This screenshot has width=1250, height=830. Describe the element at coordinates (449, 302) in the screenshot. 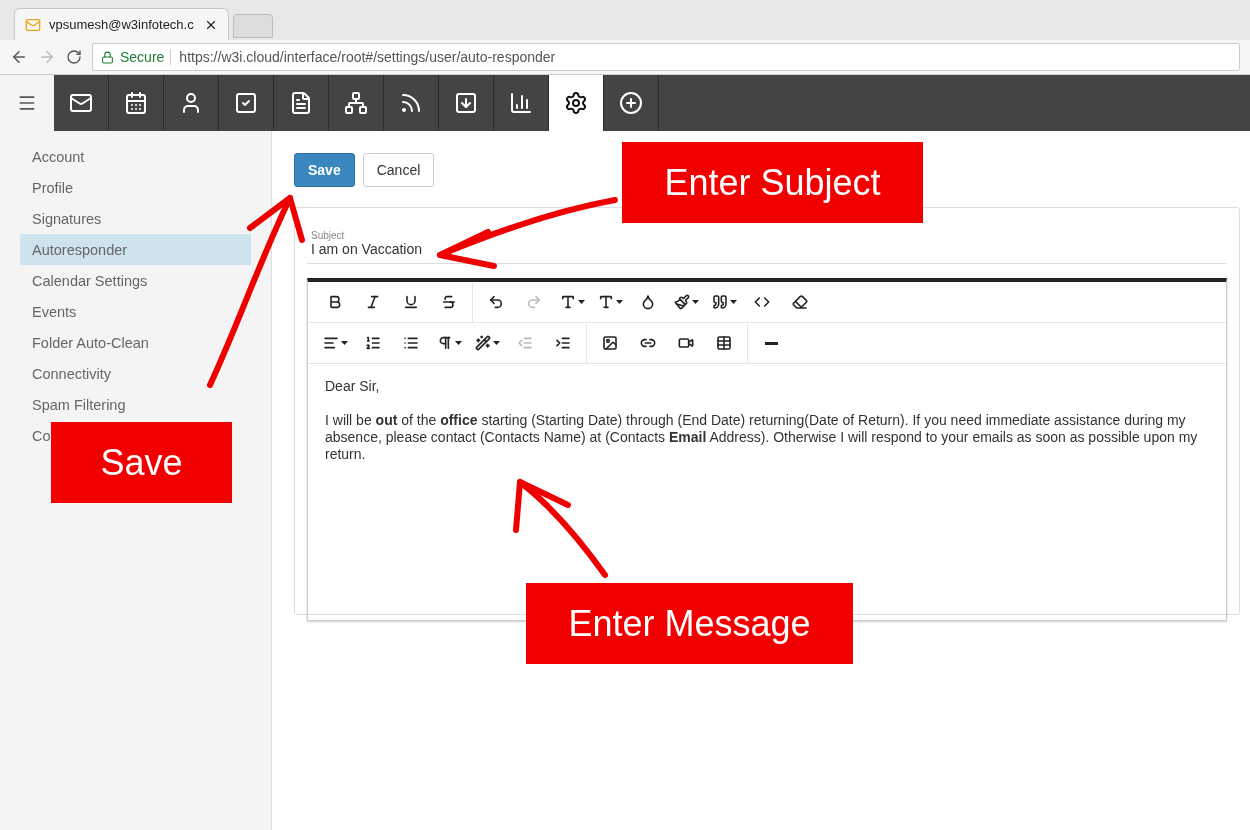

I see `strikethrough-icon` at that location.